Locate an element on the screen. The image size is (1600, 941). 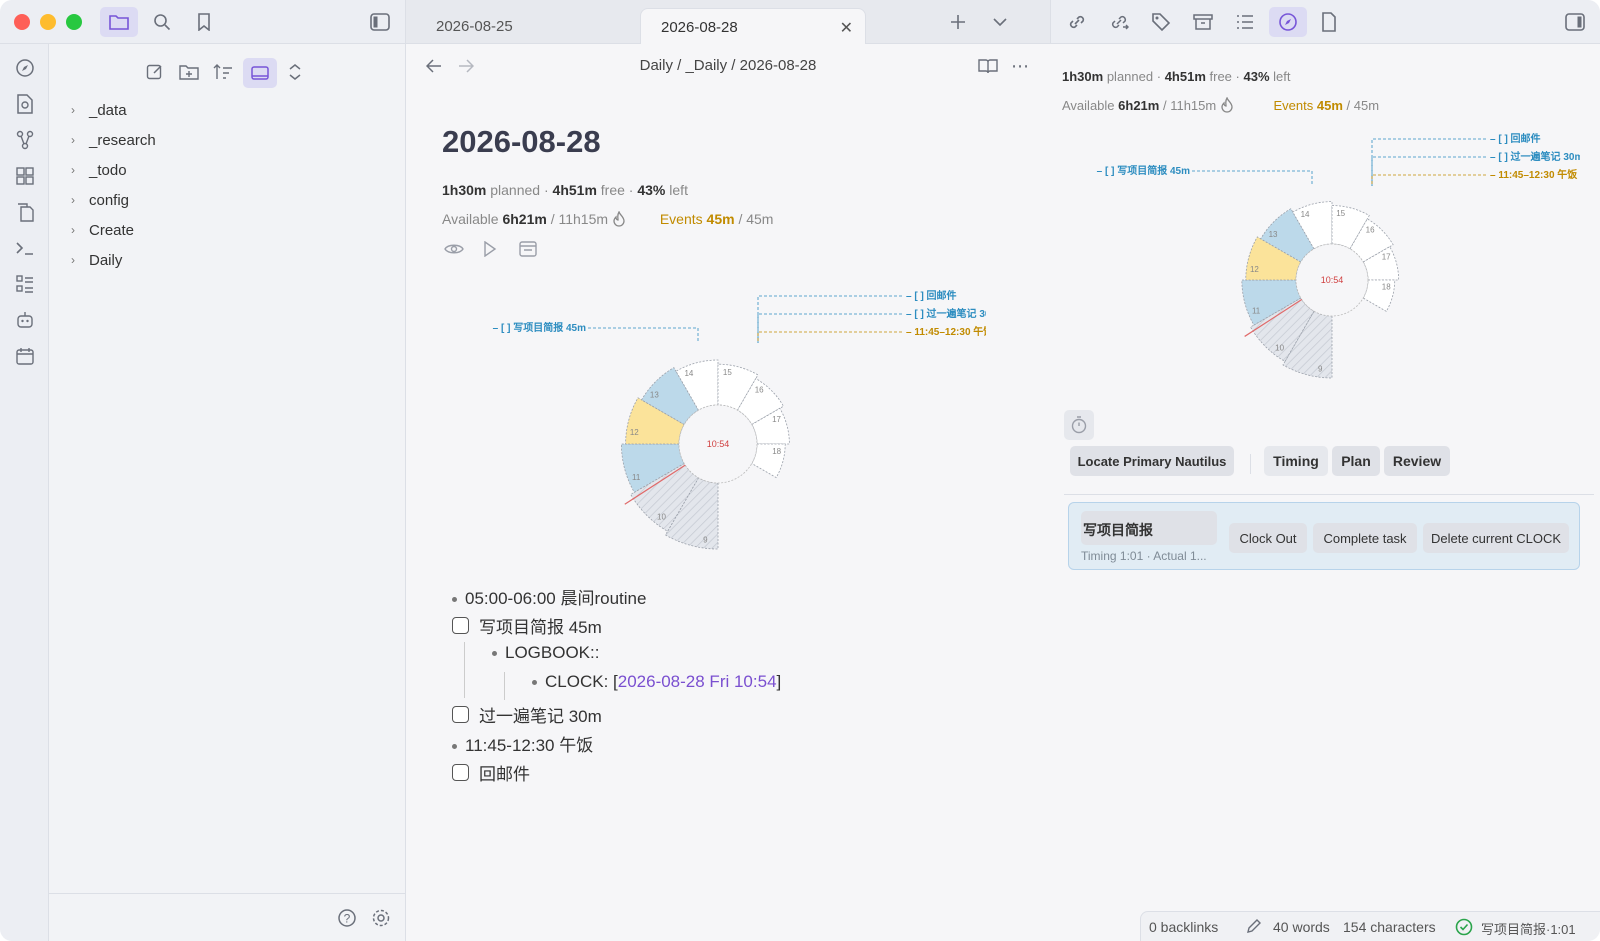
folder-item: › _research is located at coordinates (113, 140).